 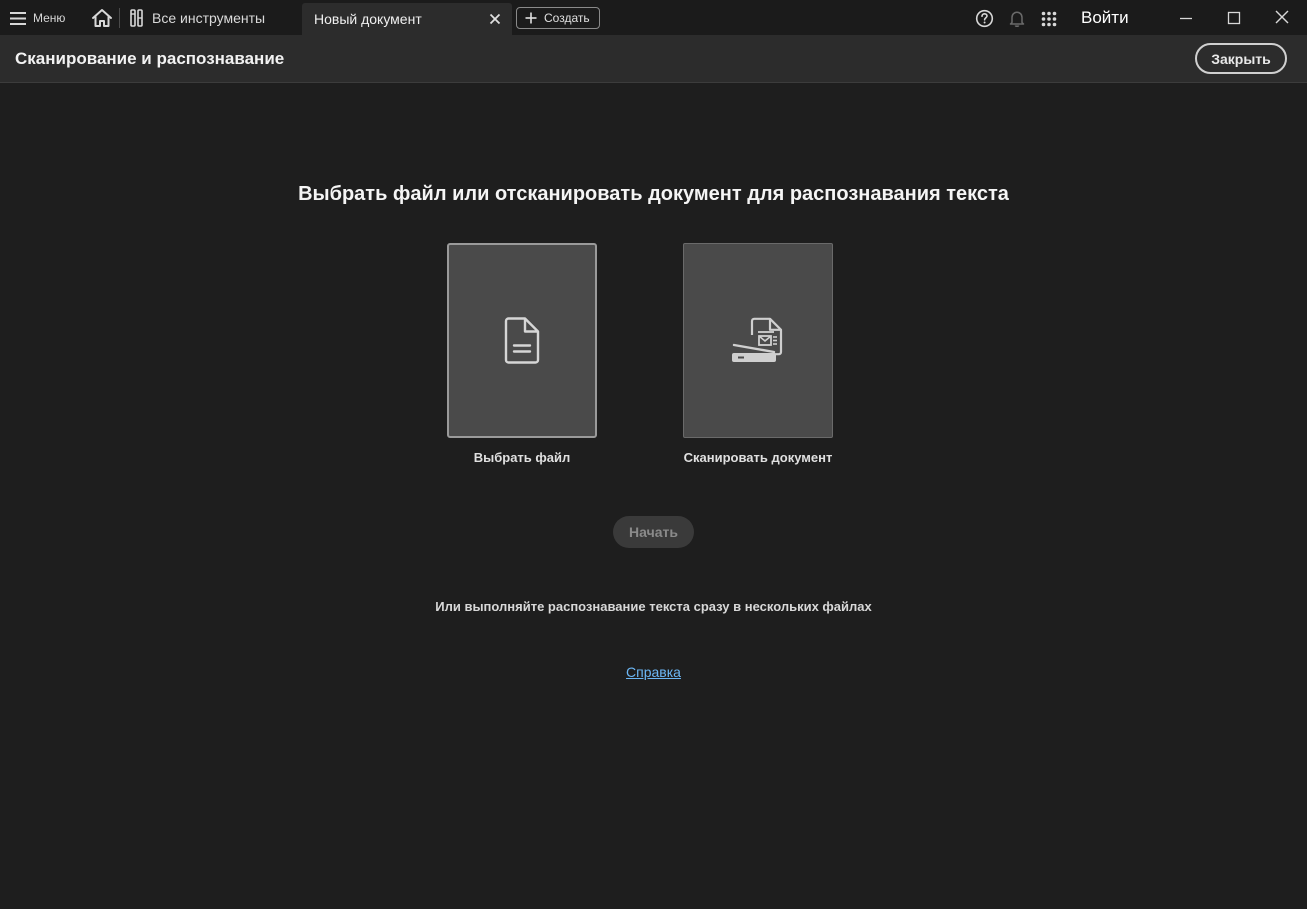 I want to click on menu-label: Меню, so click(x=49, y=18).